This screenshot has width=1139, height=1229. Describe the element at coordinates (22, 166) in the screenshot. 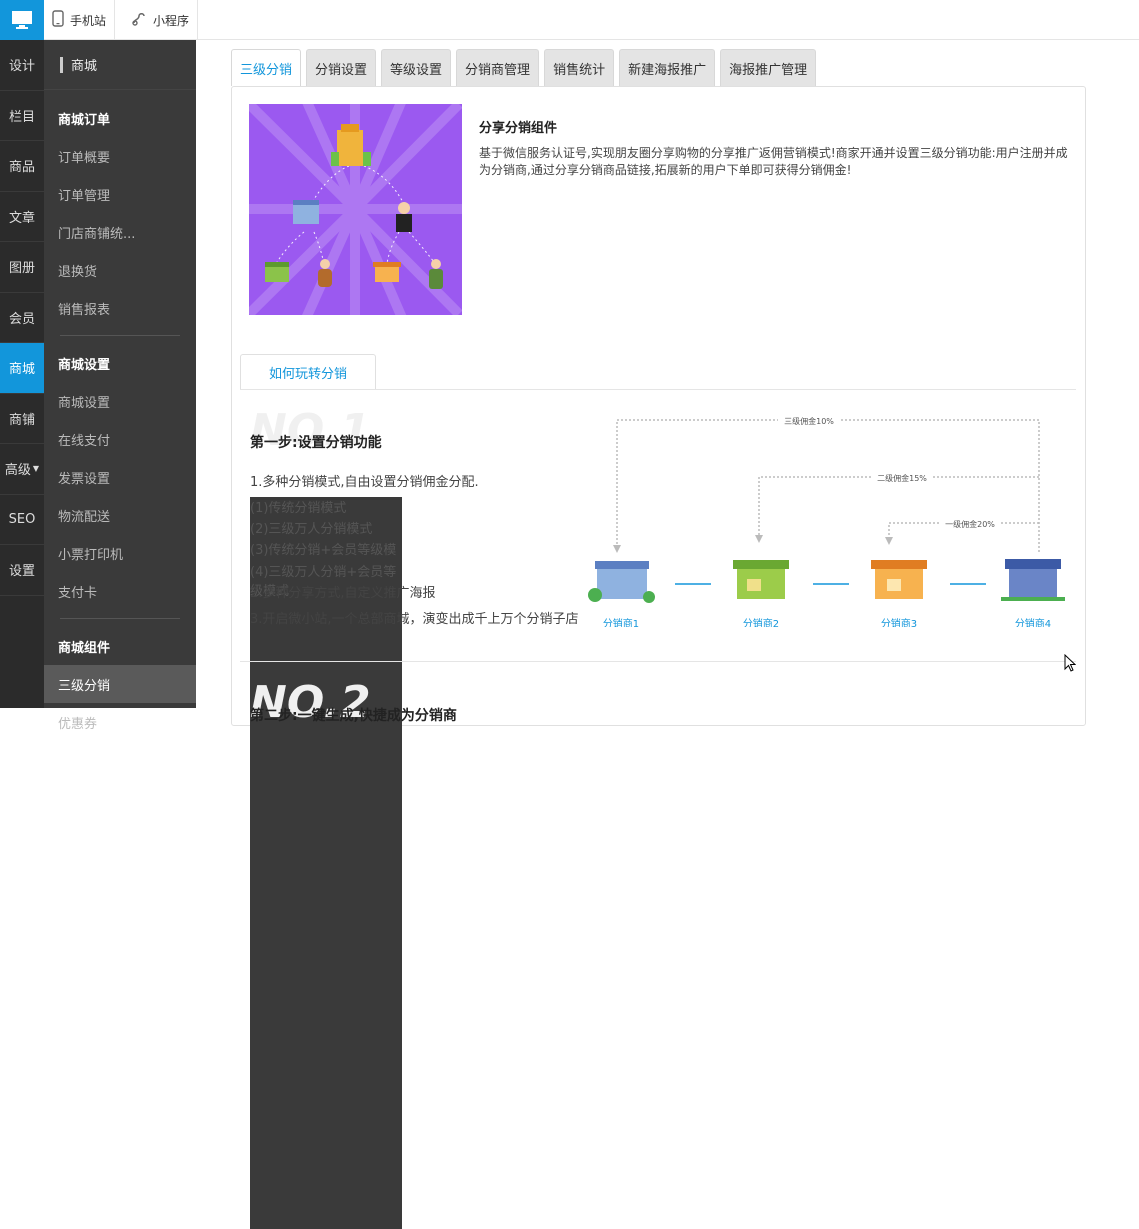

I see `nav-products: 商品` at that location.